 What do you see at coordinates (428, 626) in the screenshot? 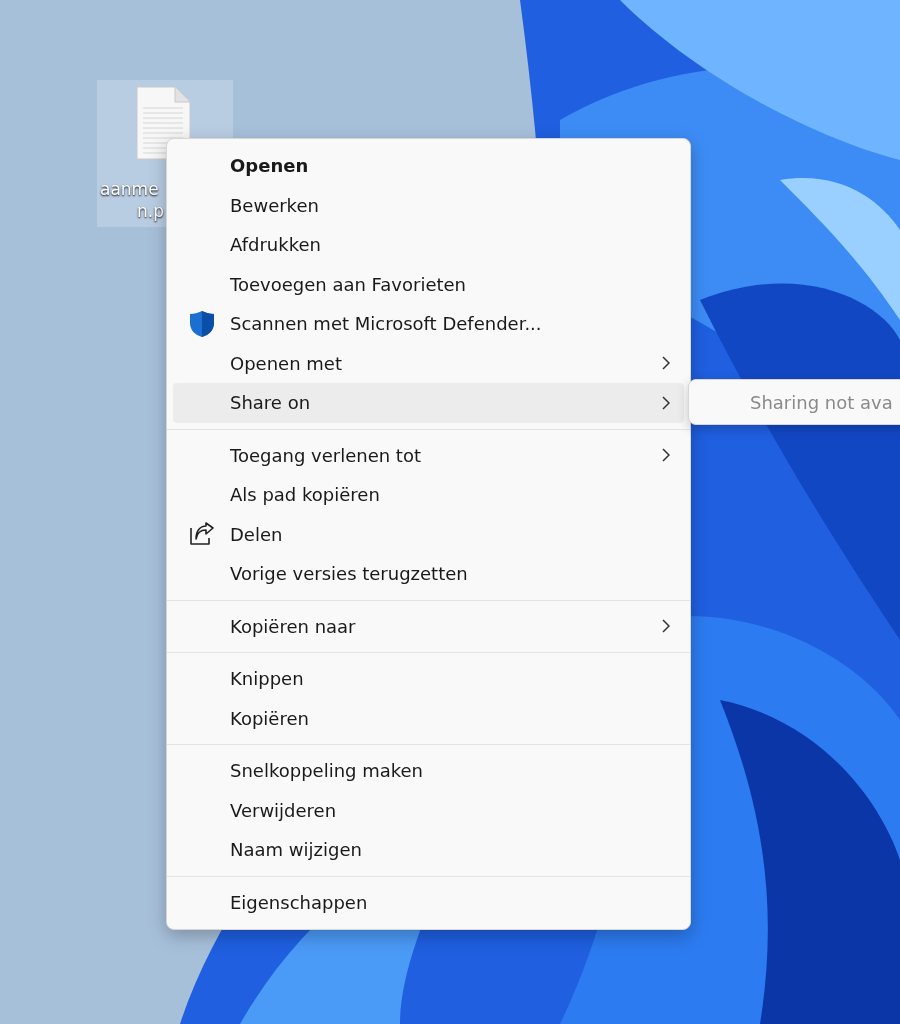
I see `menu-item: Kopiëren naar` at bounding box center [428, 626].